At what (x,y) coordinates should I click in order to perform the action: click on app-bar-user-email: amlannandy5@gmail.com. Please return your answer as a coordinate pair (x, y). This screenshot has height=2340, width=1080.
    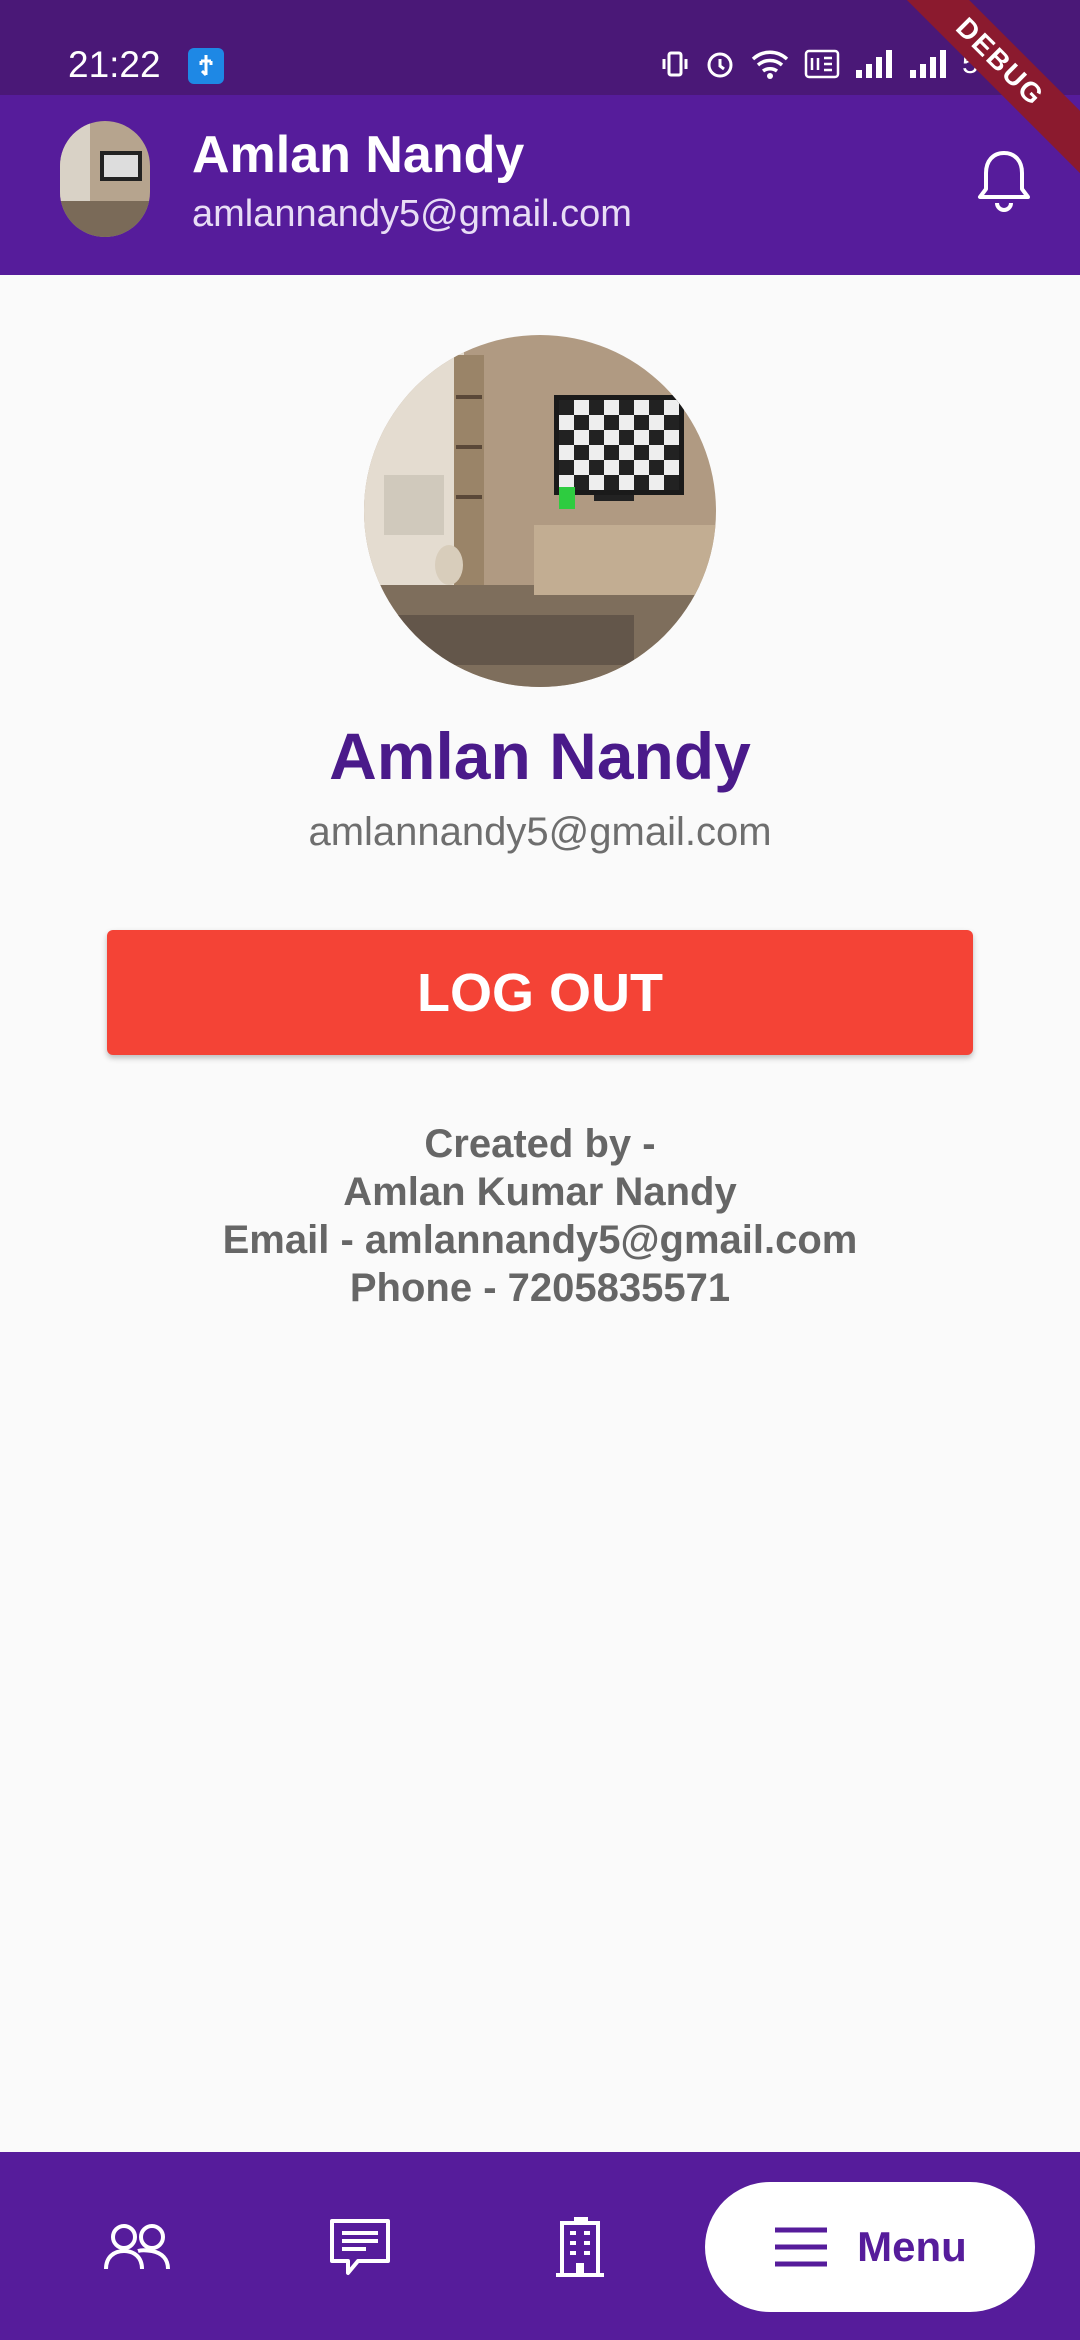
    Looking at the image, I should click on (412, 214).